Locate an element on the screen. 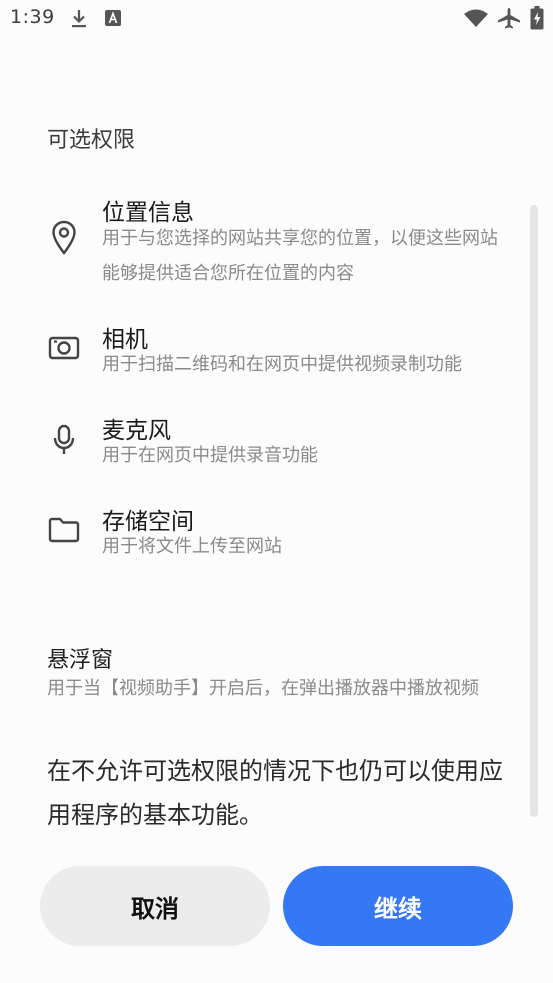 This screenshot has height=983, width=553. folder-icon is located at coordinates (64, 530).